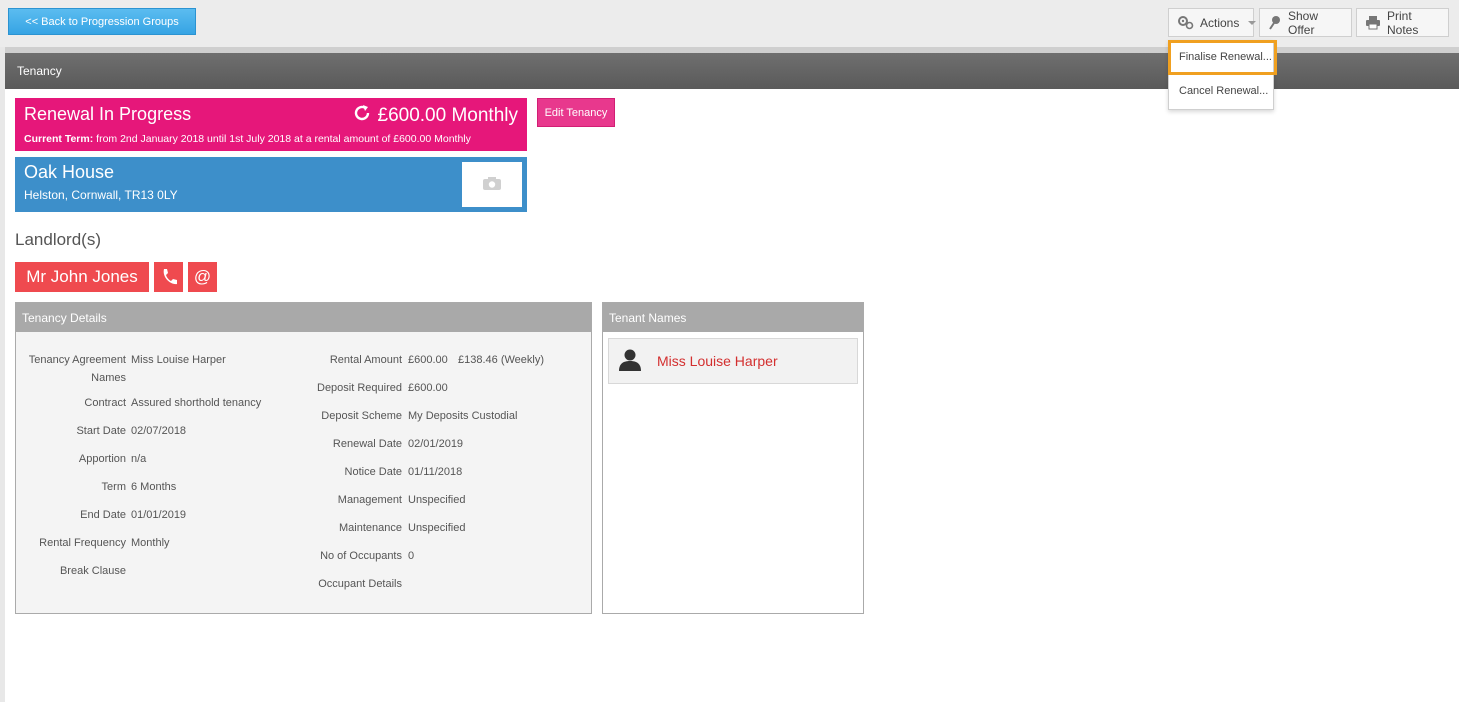 Image resolution: width=1459 pixels, height=702 pixels. What do you see at coordinates (178, 360) in the screenshot?
I see `field-value: Miss Louise Harper` at bounding box center [178, 360].